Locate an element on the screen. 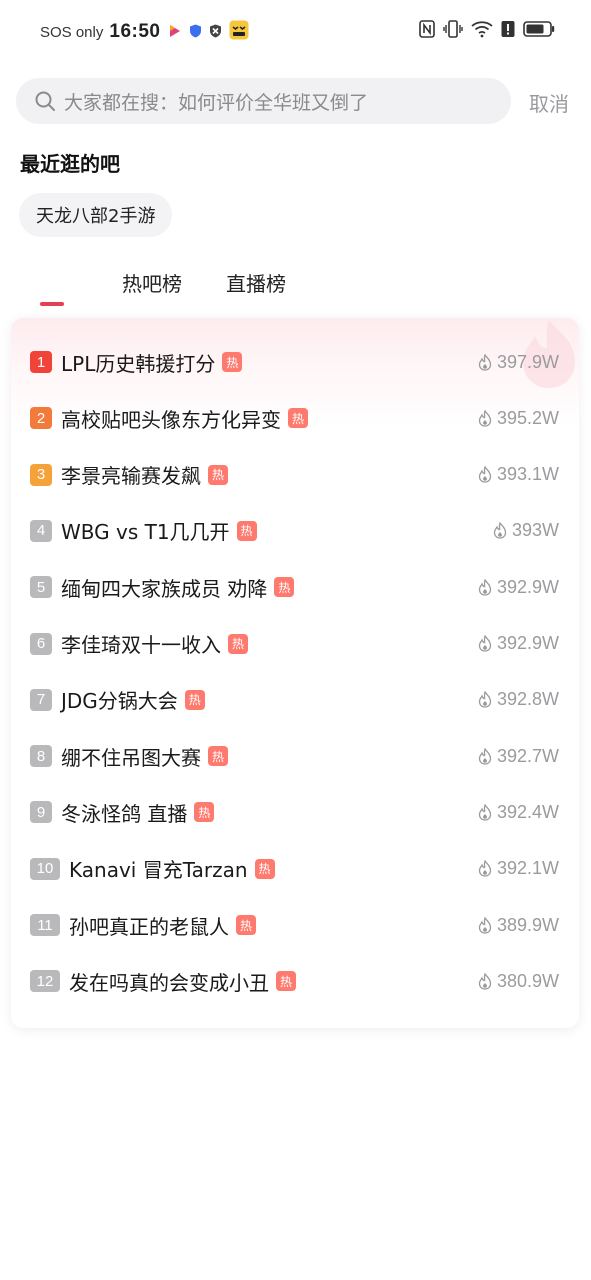  heat-number: 393.1W is located at coordinates (527, 474).